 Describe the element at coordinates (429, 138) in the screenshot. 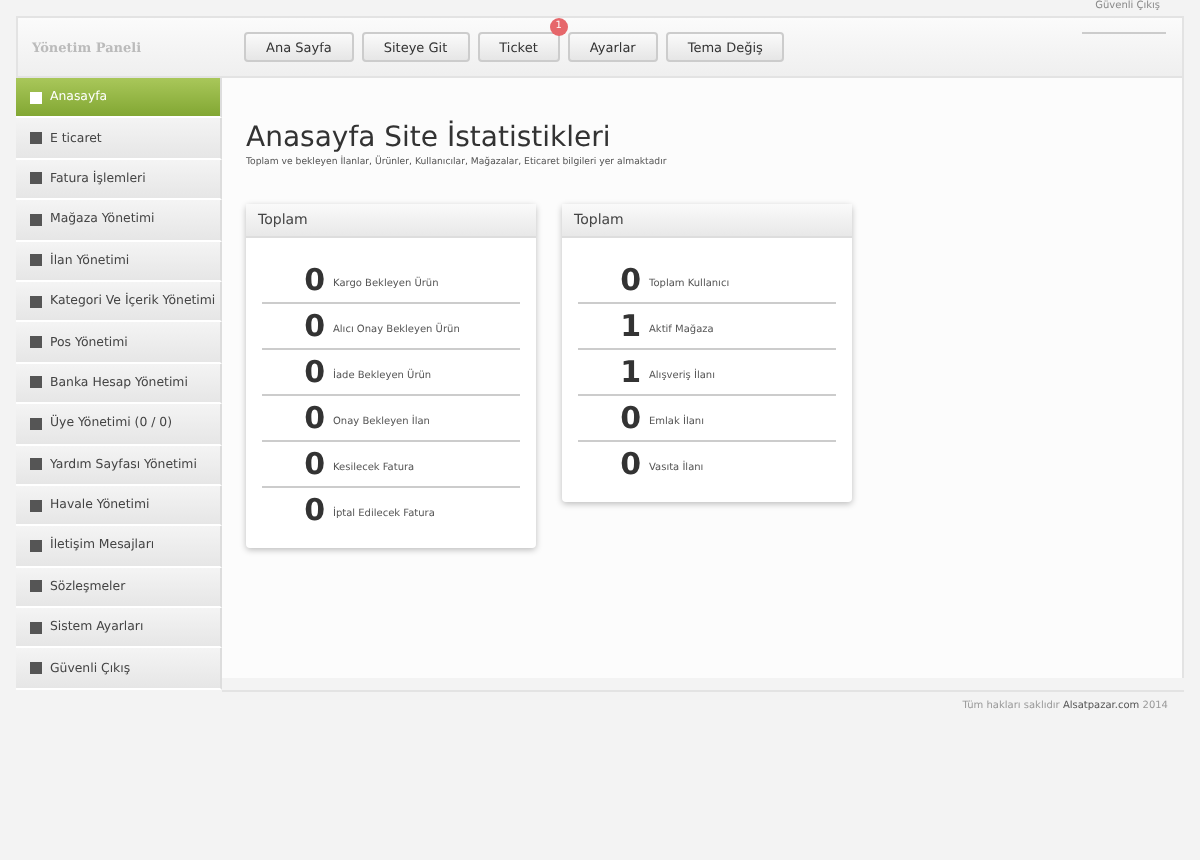

I see `page-title: Anasayfa Site İstatistikleri` at that location.